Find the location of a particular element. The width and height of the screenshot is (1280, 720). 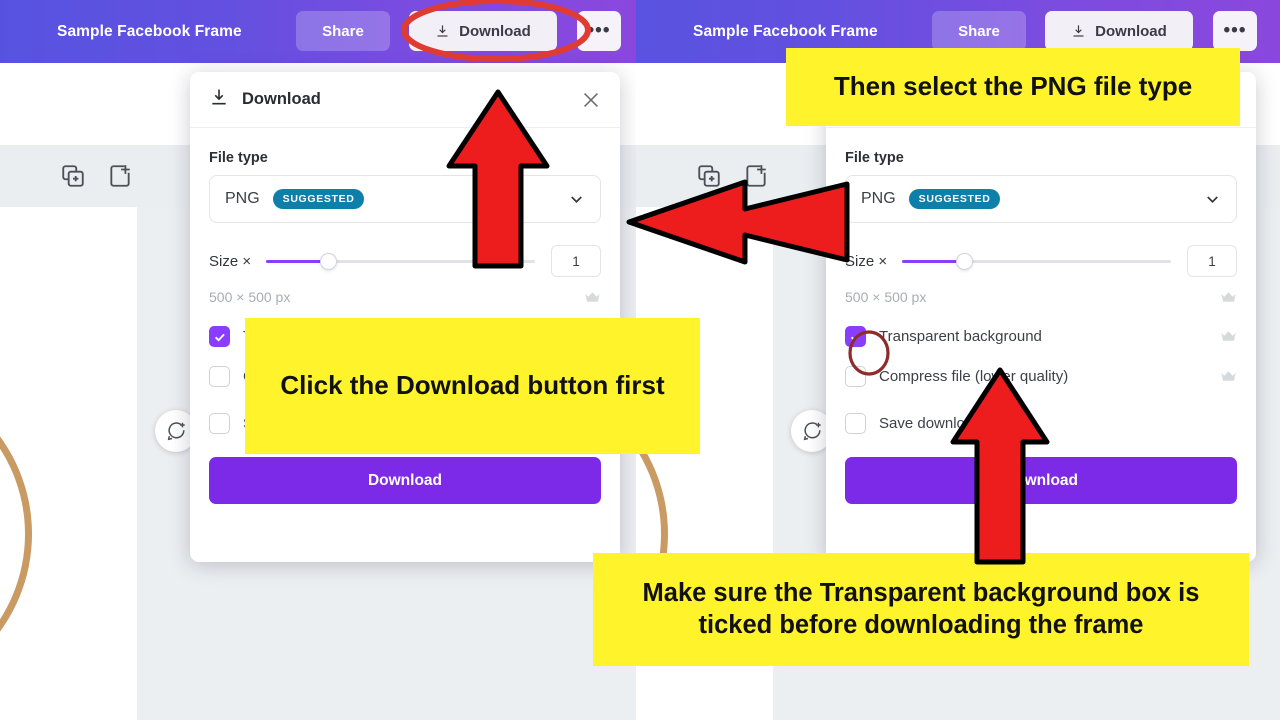

dialog-download-button: Download is located at coordinates (405, 480).